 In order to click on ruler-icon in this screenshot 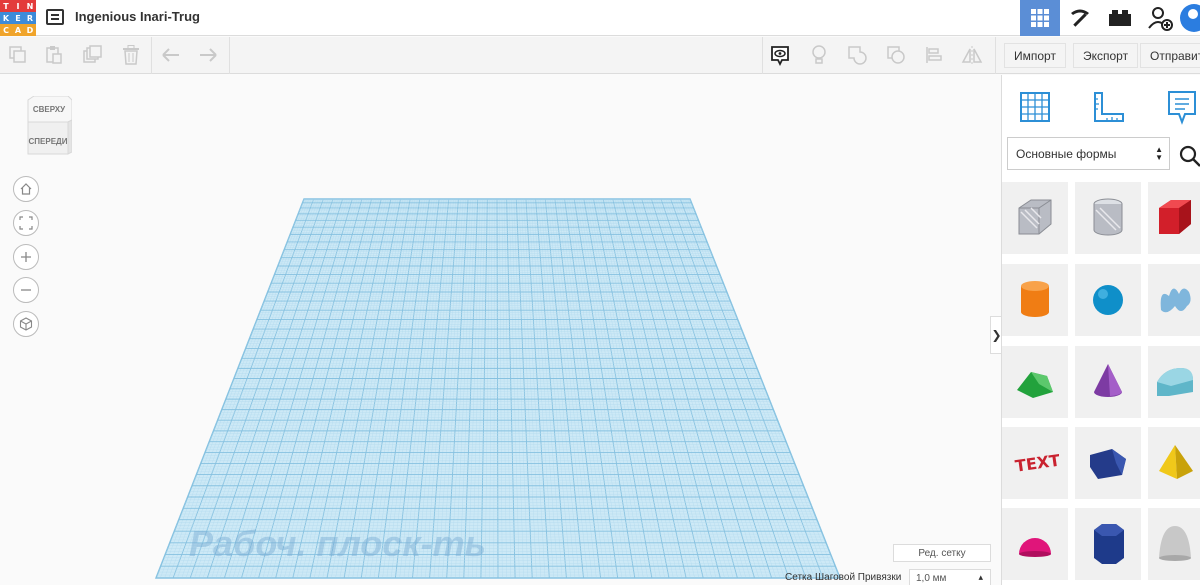, I will do `click(1109, 107)`.